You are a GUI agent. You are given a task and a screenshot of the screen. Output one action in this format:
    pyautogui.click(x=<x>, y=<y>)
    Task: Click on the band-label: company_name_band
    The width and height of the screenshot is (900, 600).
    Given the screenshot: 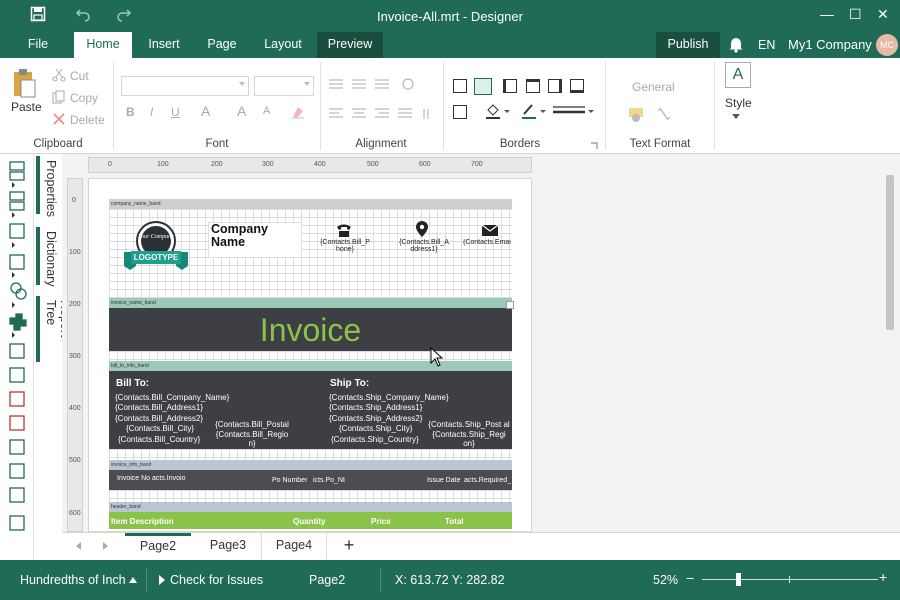 What is the action you would take?
    pyautogui.click(x=310, y=204)
    